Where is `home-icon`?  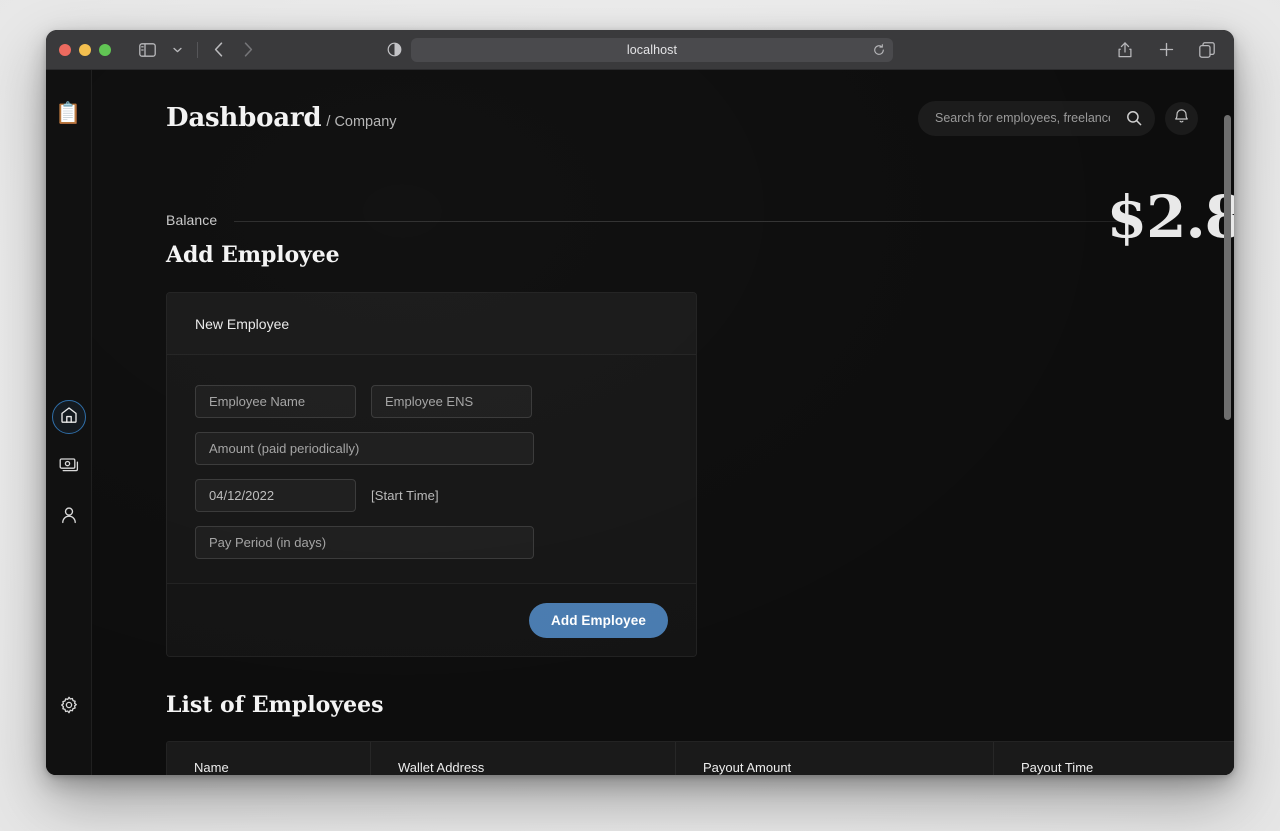 home-icon is located at coordinates (69, 417).